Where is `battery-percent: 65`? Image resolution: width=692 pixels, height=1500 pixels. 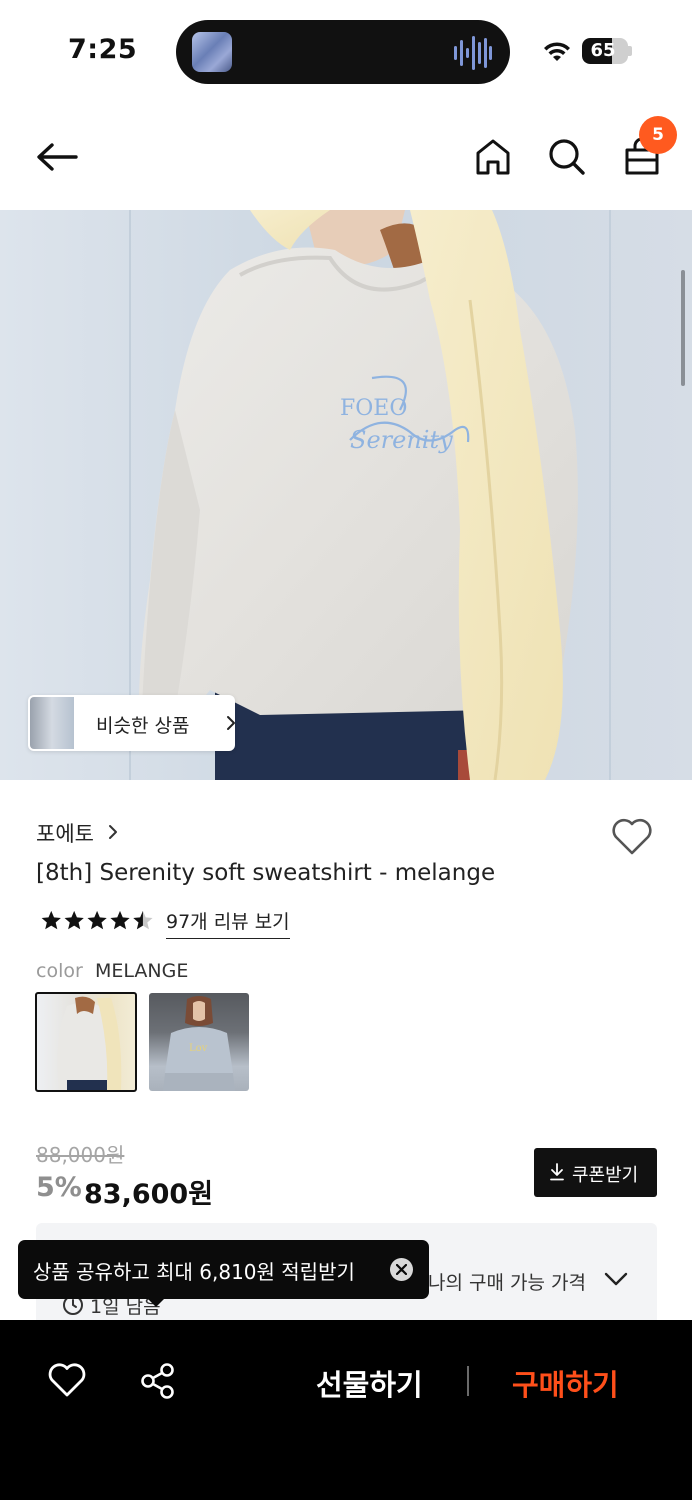
battery-percent: 65 is located at coordinates (603, 50).